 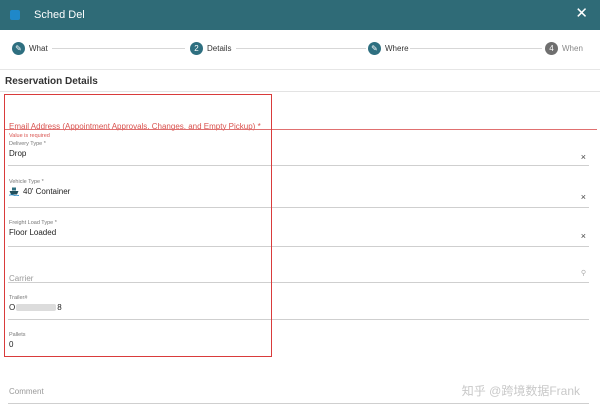 I want to click on carrier-input: Carrier ⚲, so click(x=298, y=277).